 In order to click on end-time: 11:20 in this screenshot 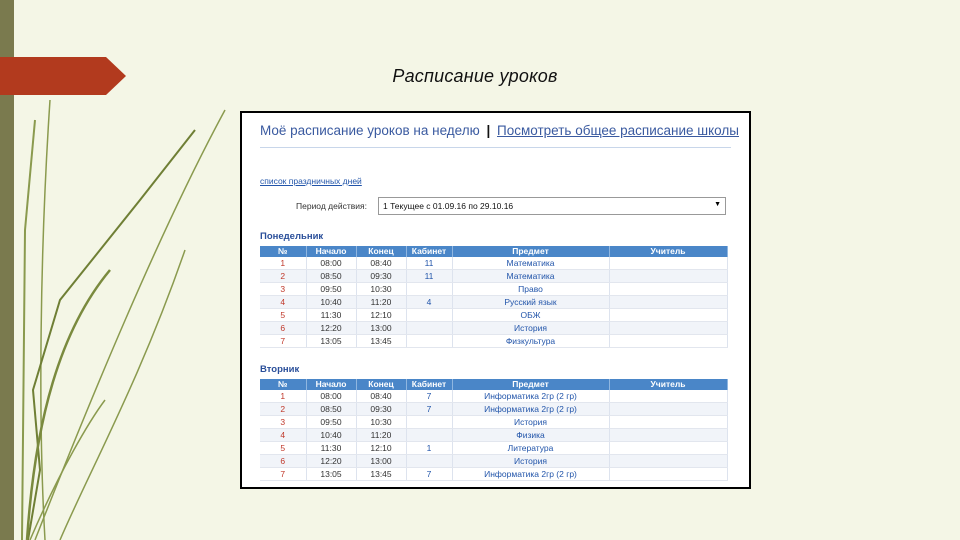, I will do `click(381, 302)`.